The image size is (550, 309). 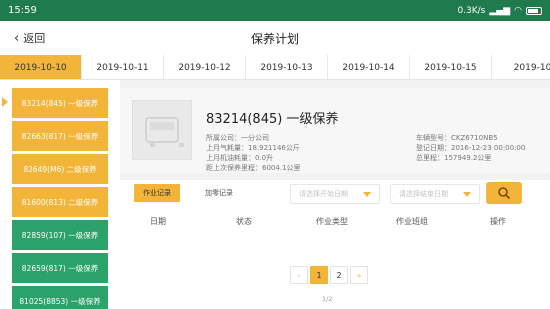 What do you see at coordinates (5, 102) in the screenshot?
I see `selected-marker-icon` at bounding box center [5, 102].